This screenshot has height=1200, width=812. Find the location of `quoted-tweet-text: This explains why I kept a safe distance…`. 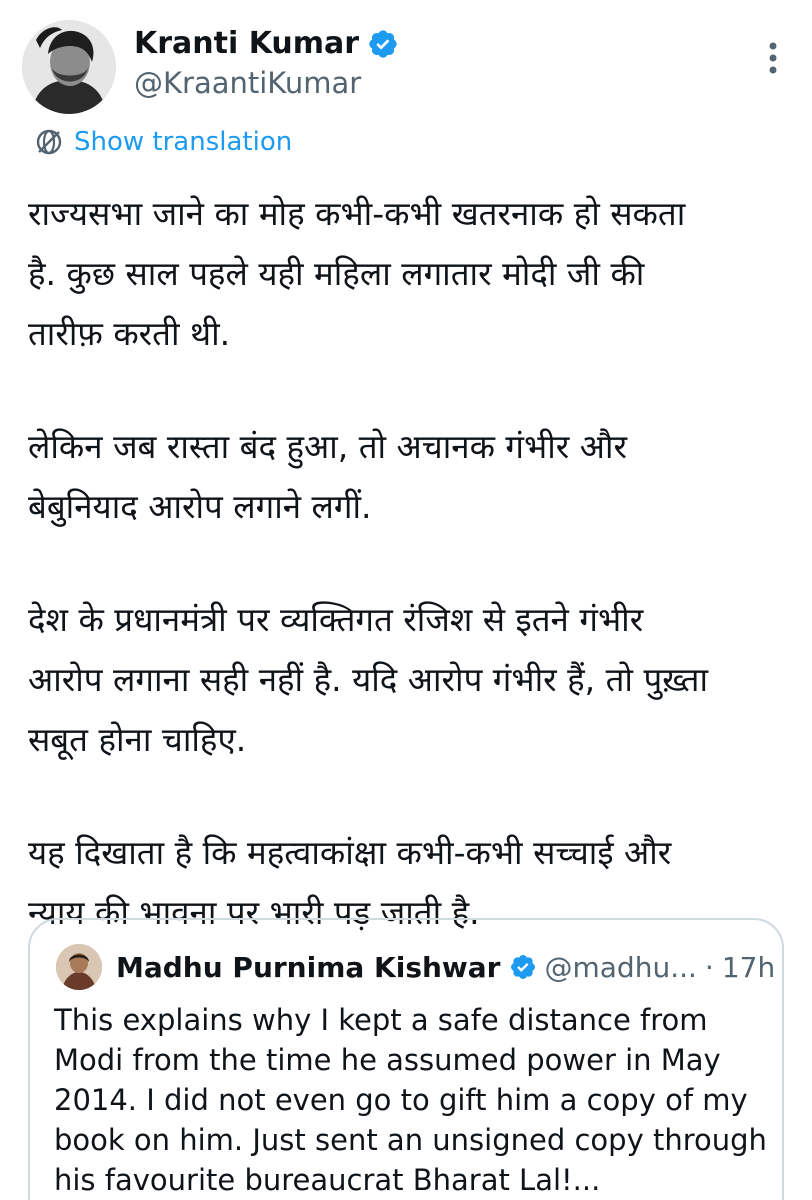

quoted-tweet-text: This explains why I kept a safe distance… is located at coordinates (410, 1100).